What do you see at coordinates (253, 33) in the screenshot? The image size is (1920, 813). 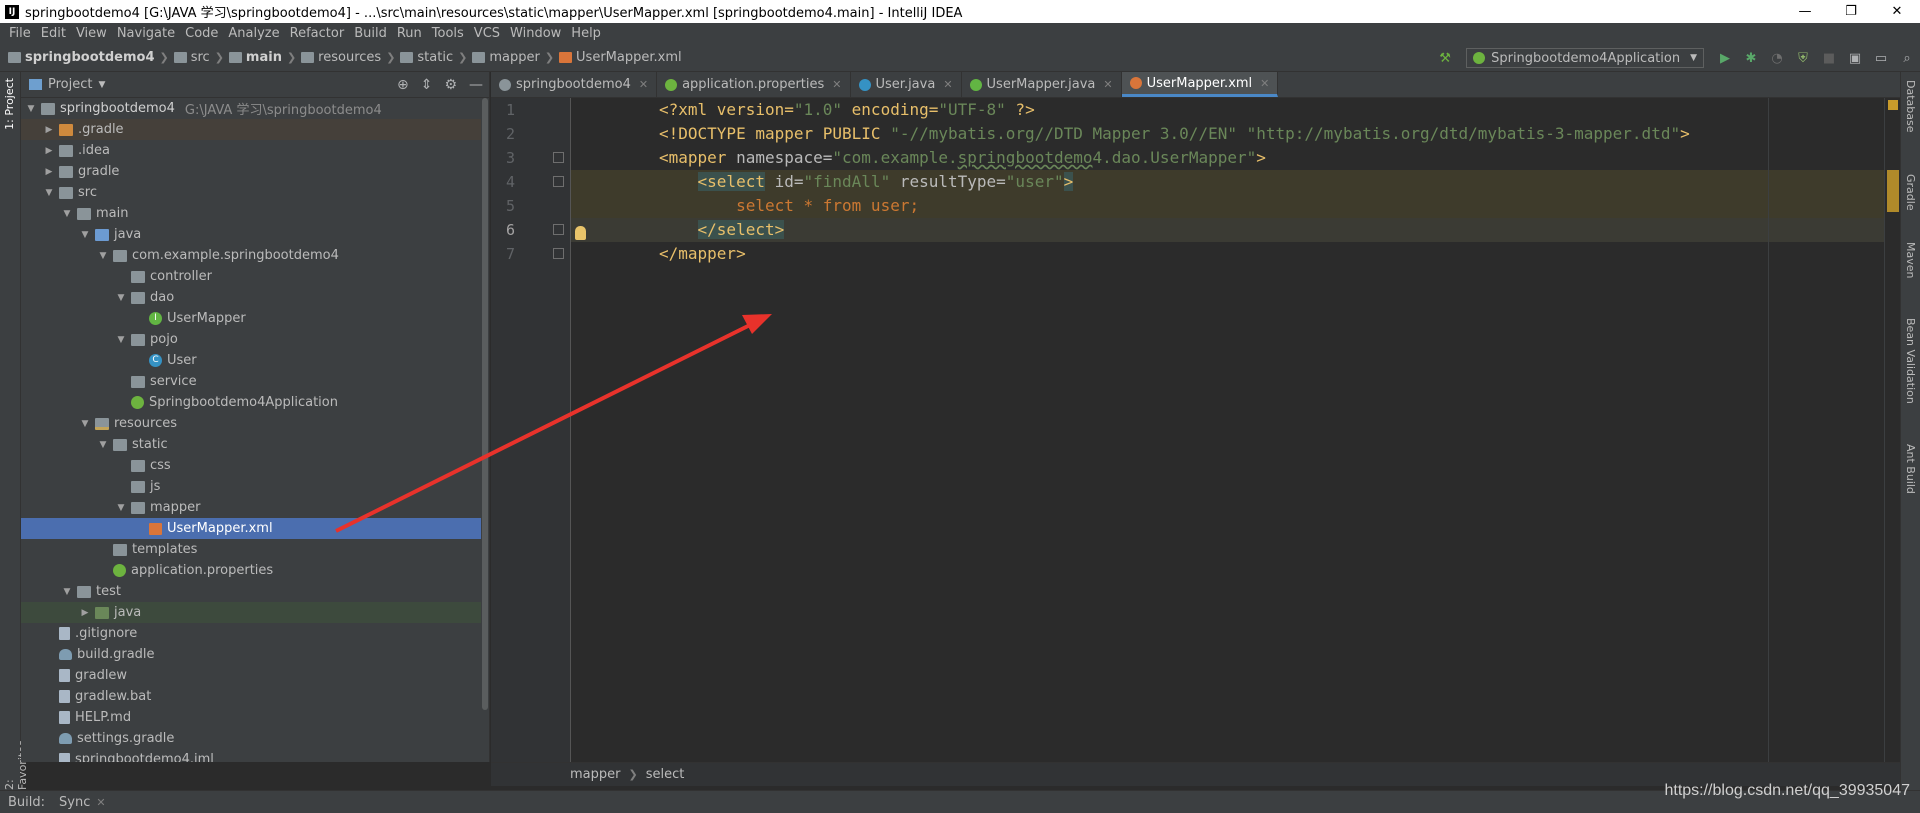 I see `menu-analyze: Analyze` at bounding box center [253, 33].